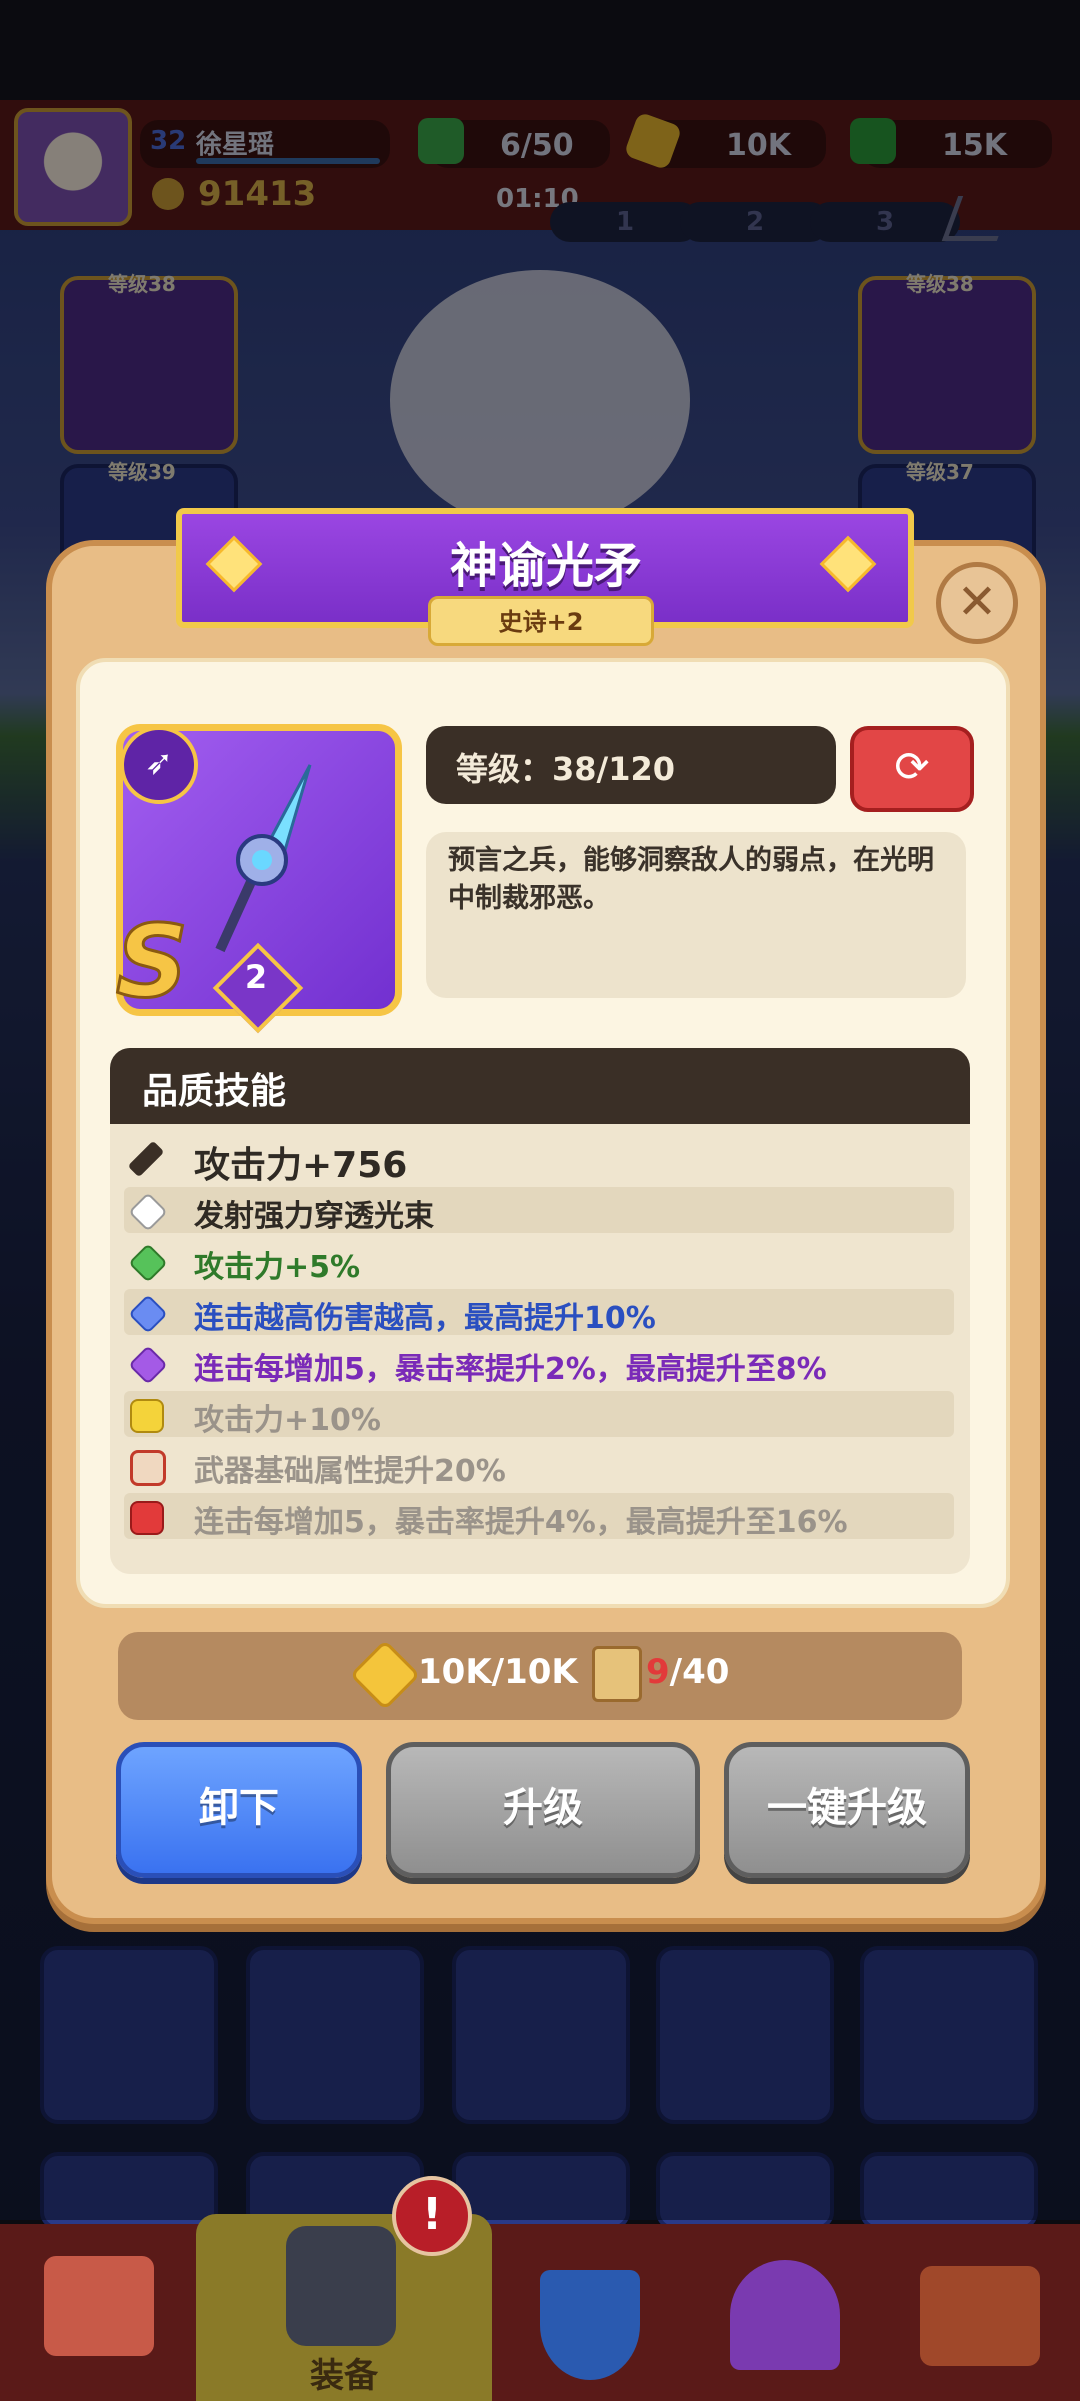 The height and width of the screenshot is (2401, 1080). Describe the element at coordinates (539, 1210) in the screenshot. I see `skill-row: 发射强力穿透光束` at that location.